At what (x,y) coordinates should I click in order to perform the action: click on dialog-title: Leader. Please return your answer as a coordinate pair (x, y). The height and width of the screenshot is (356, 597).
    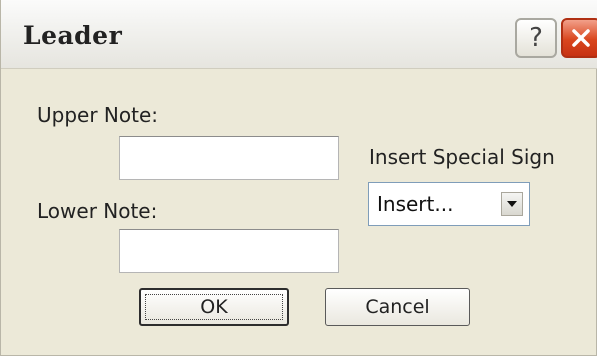
    Looking at the image, I should click on (73, 35).